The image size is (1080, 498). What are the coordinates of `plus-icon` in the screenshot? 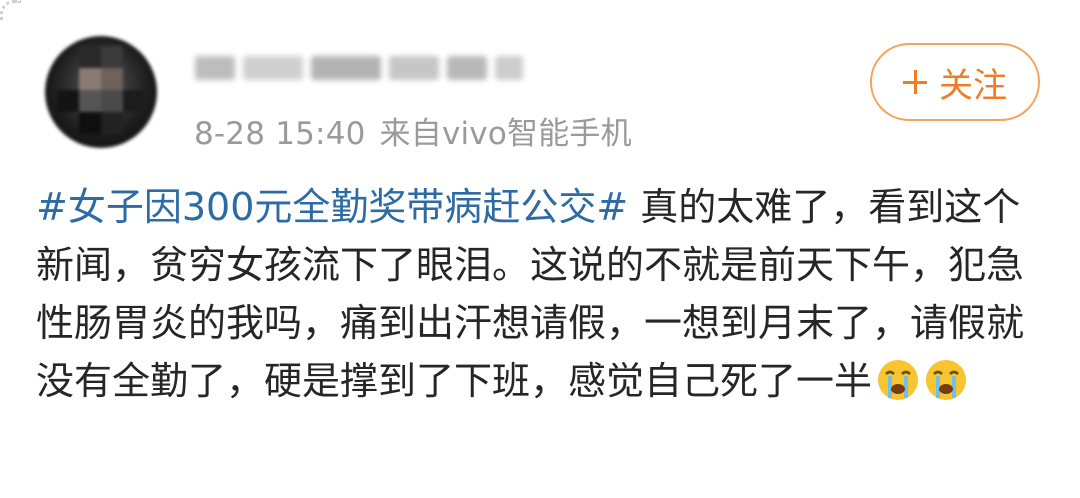 It's located at (915, 82).